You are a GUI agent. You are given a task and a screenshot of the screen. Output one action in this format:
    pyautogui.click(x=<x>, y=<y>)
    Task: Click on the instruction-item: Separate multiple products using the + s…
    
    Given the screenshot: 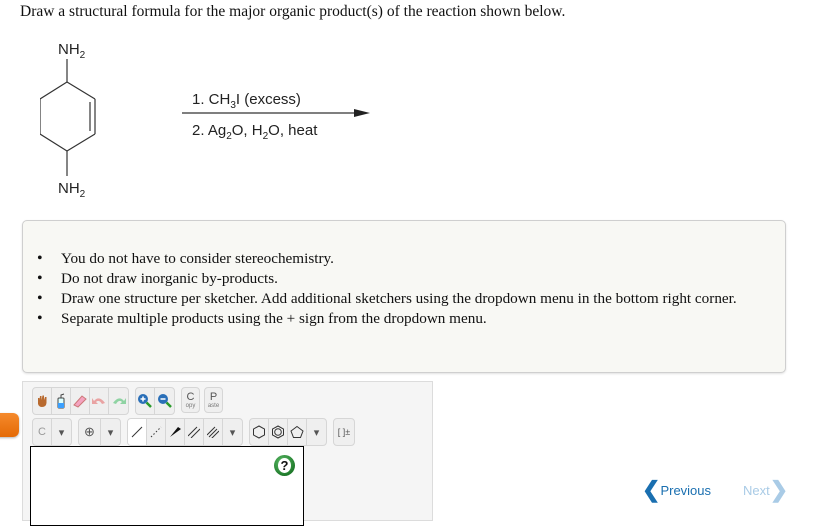 What is the action you would take?
    pyautogui.click(x=399, y=319)
    